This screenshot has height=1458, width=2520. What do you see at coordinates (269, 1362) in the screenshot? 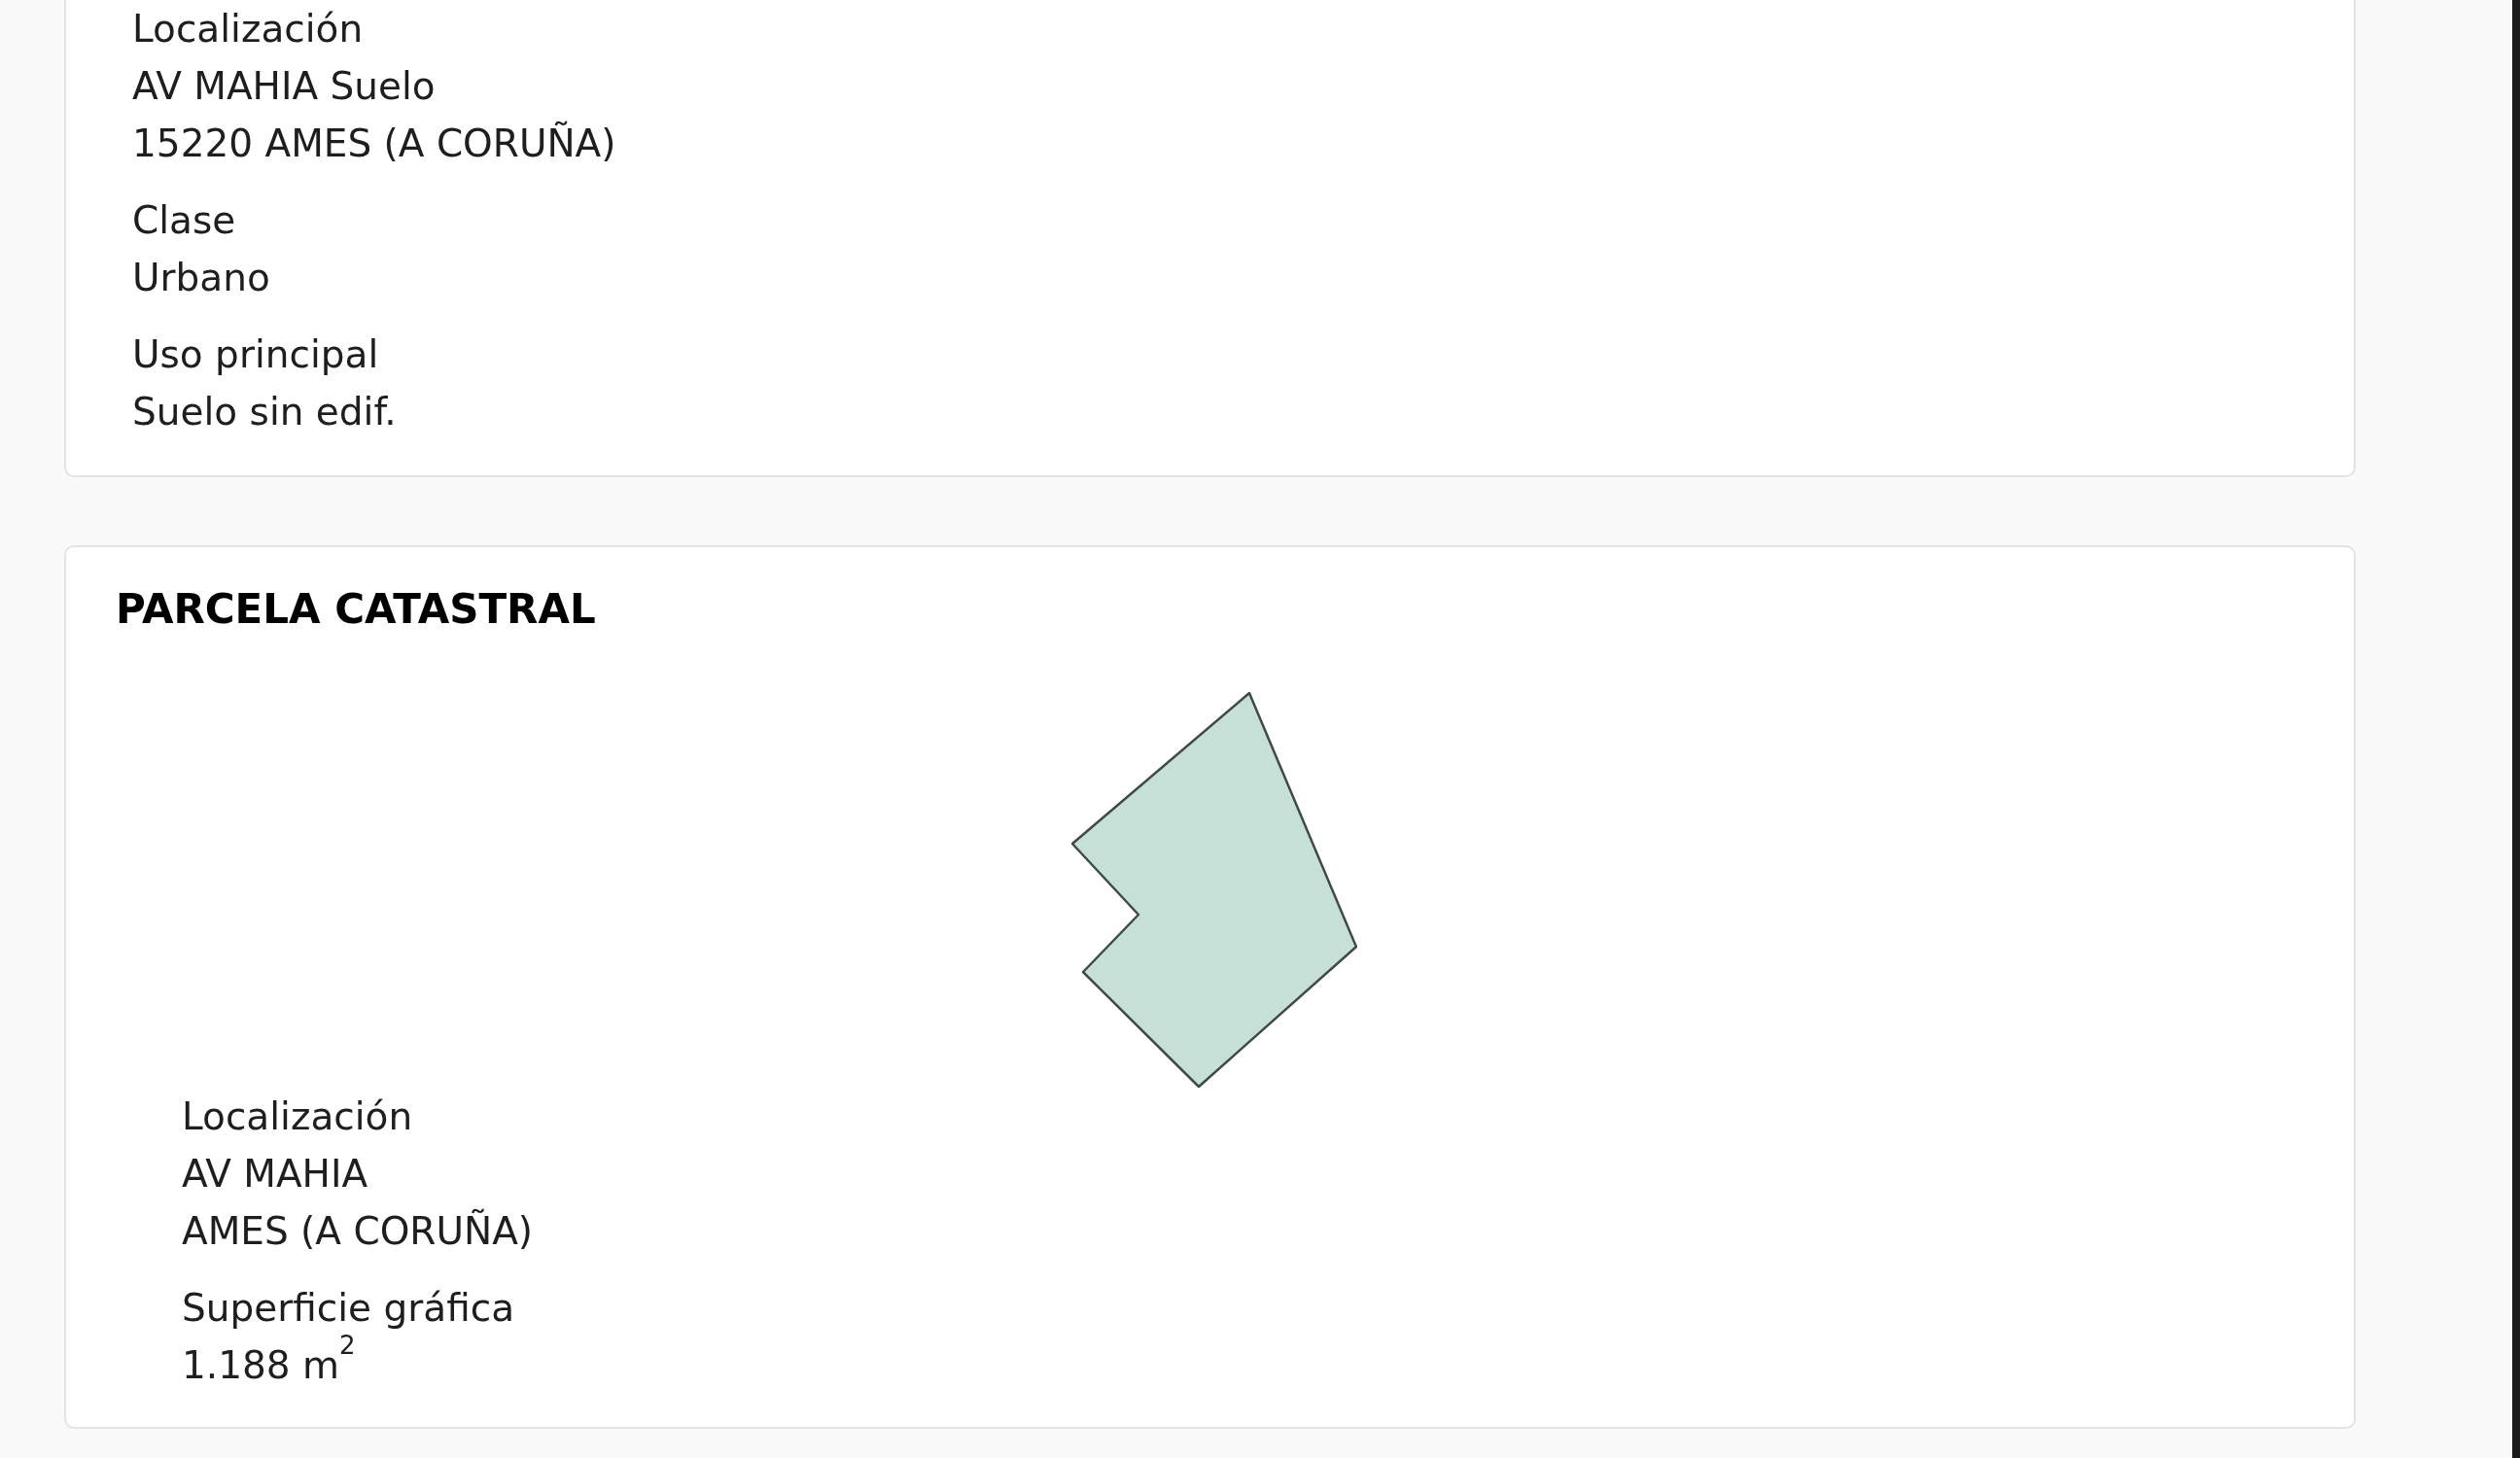
I see `field-value: 1.188 m$^{2}$` at bounding box center [269, 1362].